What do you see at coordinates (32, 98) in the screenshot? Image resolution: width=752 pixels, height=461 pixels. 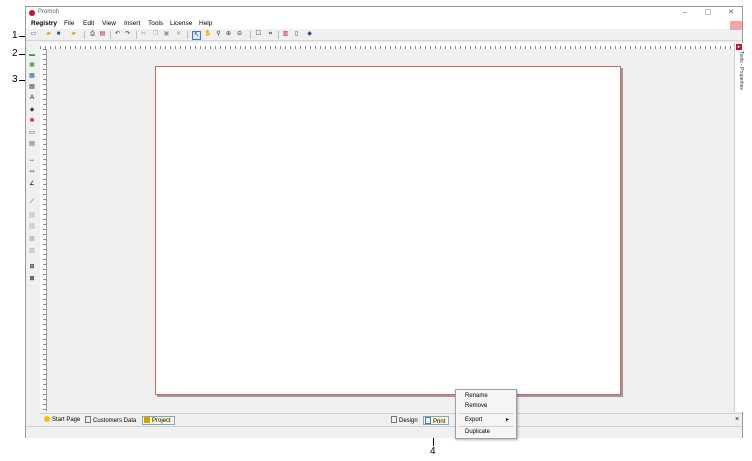 I see `insert-text-icon: A` at bounding box center [32, 98].